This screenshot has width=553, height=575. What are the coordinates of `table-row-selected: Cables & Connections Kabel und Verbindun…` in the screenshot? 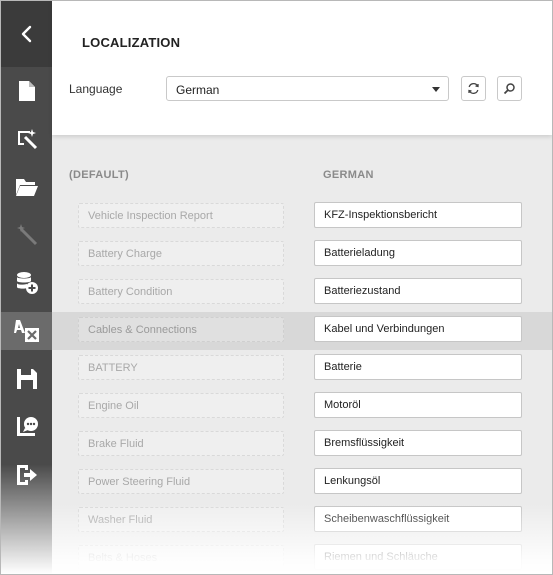 It's located at (302, 331).